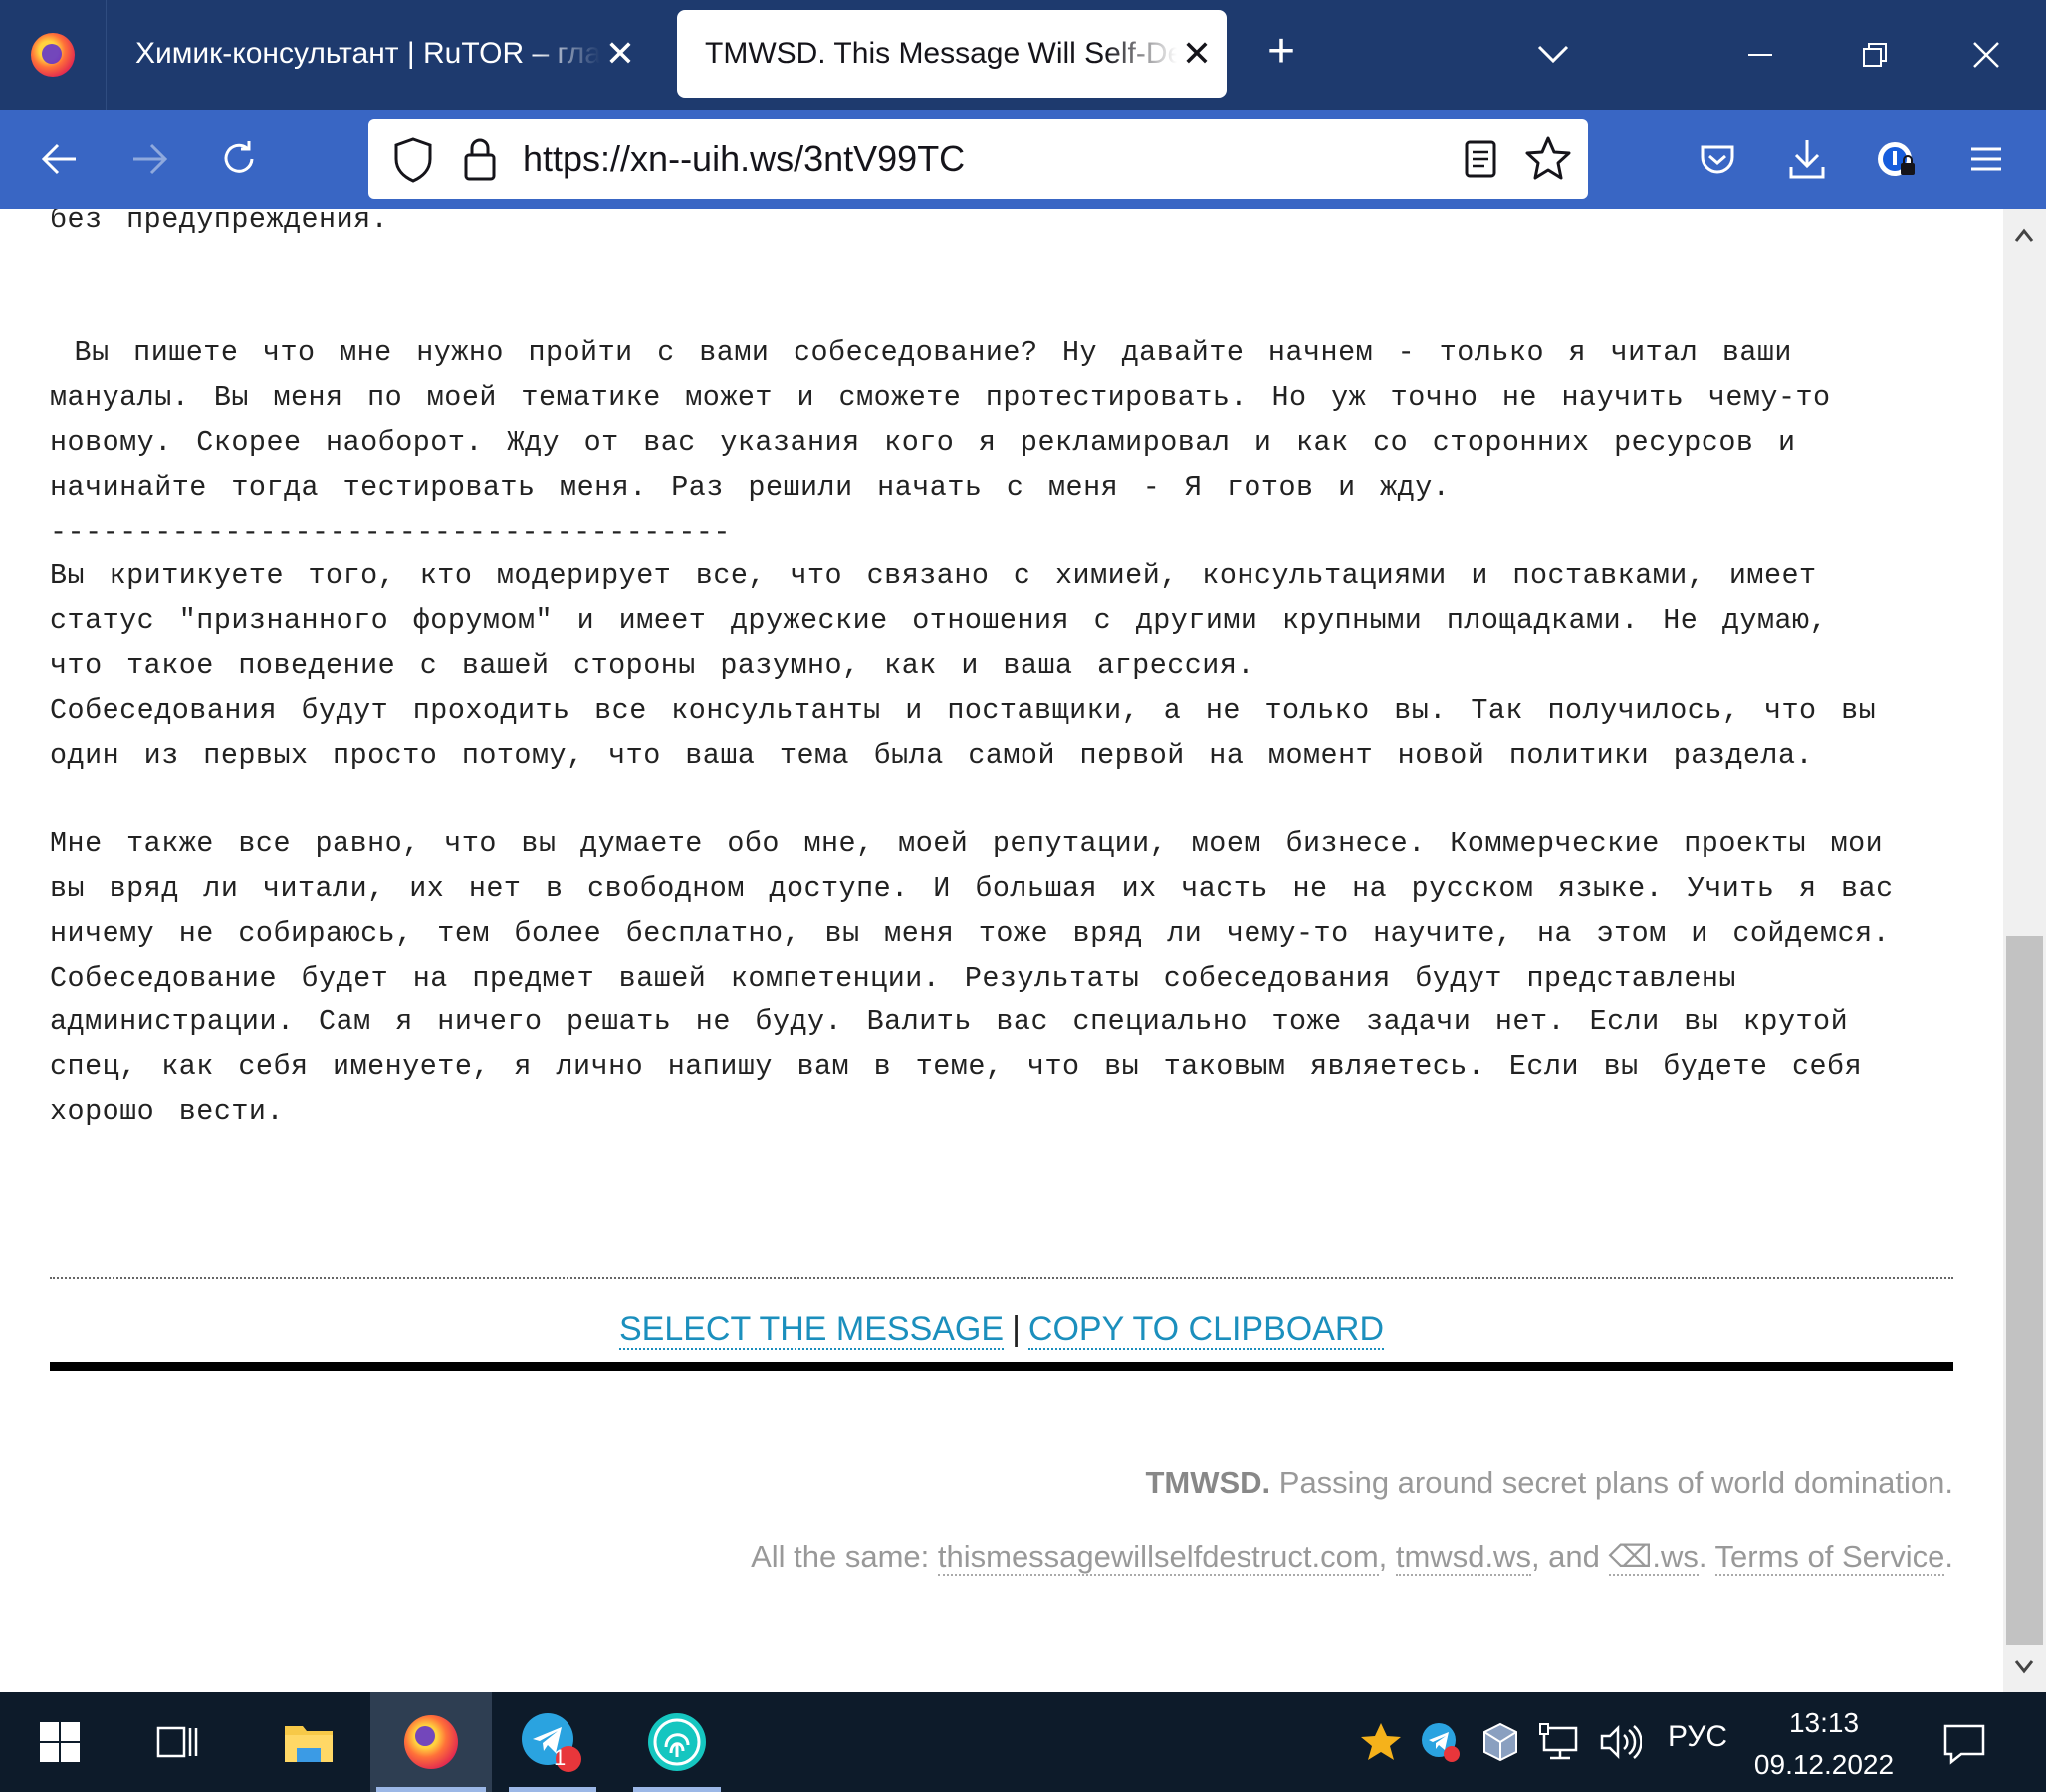 This screenshot has height=1792, width=2046. I want to click on minimize-icon, so click(1760, 55).